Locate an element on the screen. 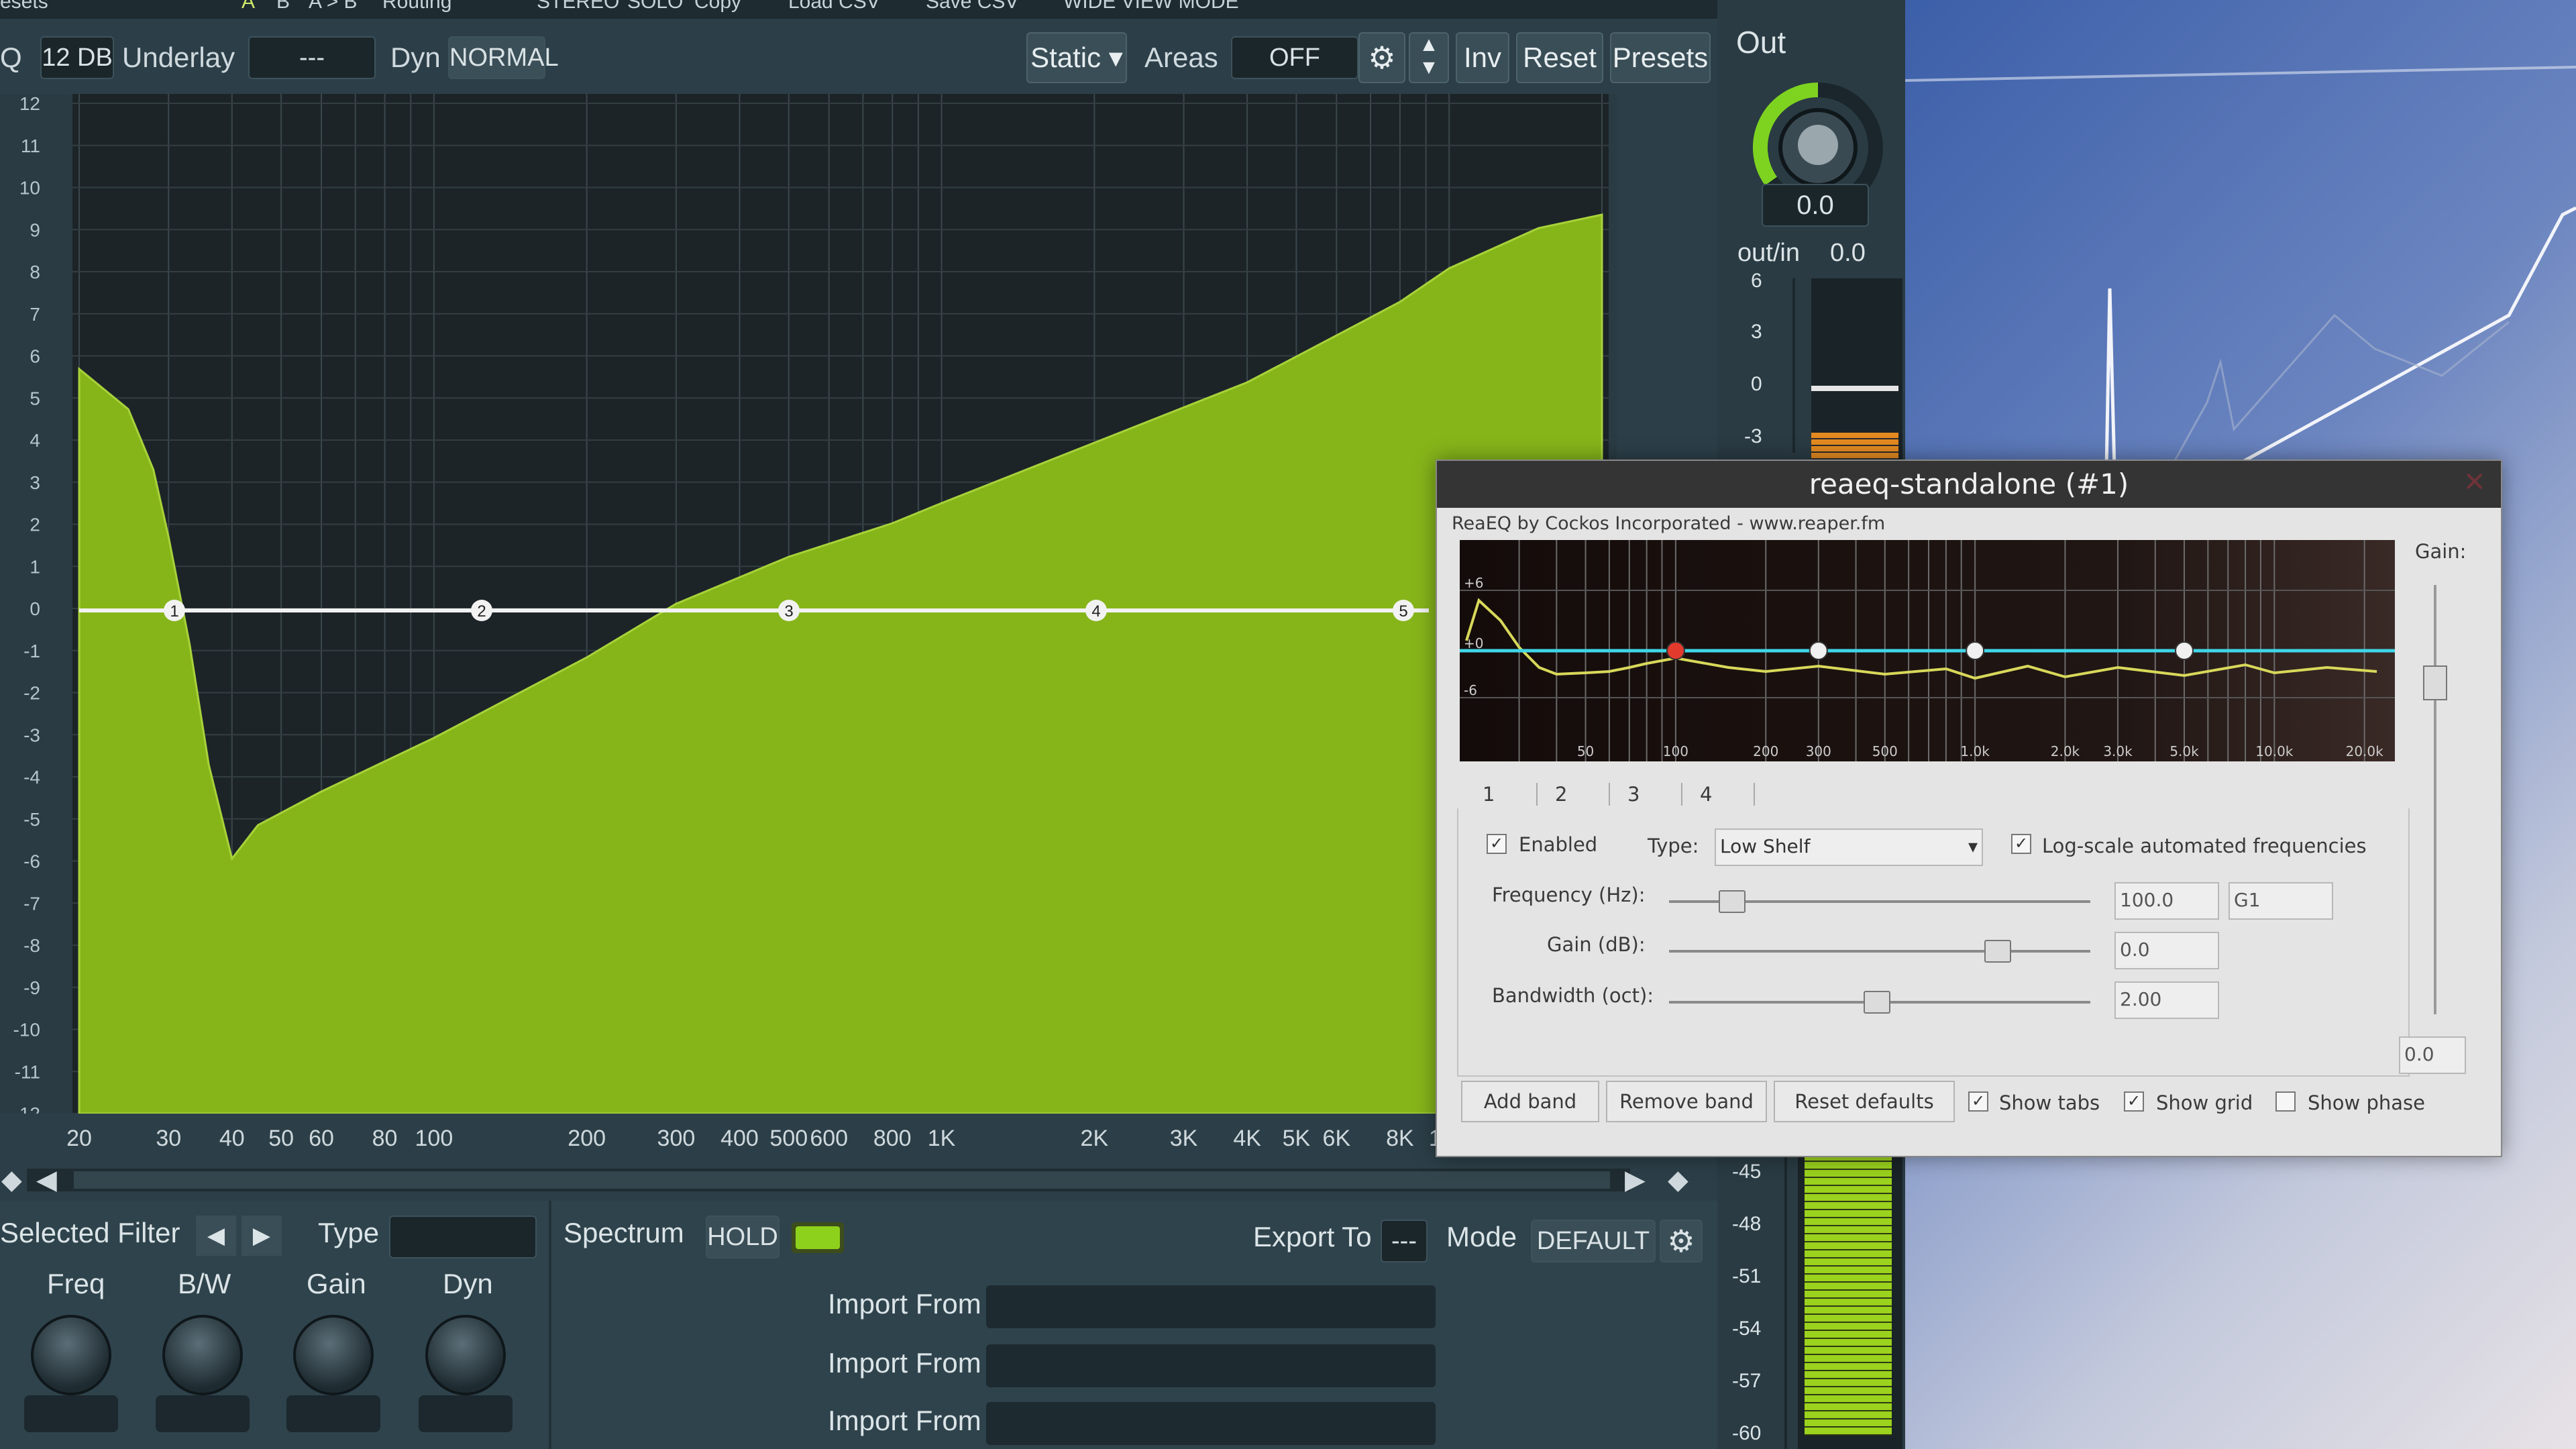 Image resolution: width=2576 pixels, height=1449 pixels. band-tab-4: 4 is located at coordinates (1725, 794).